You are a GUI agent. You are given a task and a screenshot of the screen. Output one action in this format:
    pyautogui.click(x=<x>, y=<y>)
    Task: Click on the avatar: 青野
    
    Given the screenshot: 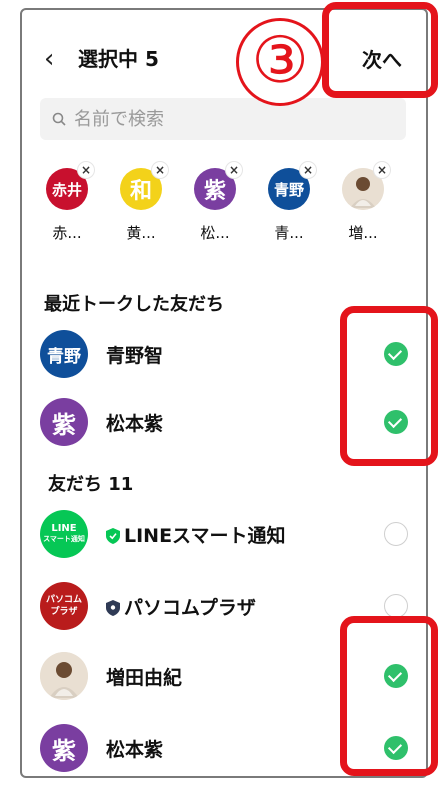 What is the action you would take?
    pyautogui.click(x=64, y=354)
    